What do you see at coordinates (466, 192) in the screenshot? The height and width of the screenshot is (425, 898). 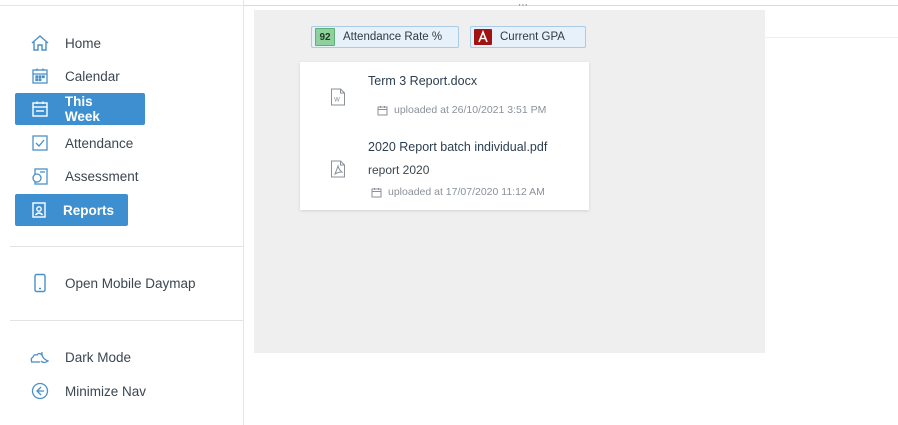 I see `upload-timestamp: uploaded at 17/07/2020 11:12 AM` at bounding box center [466, 192].